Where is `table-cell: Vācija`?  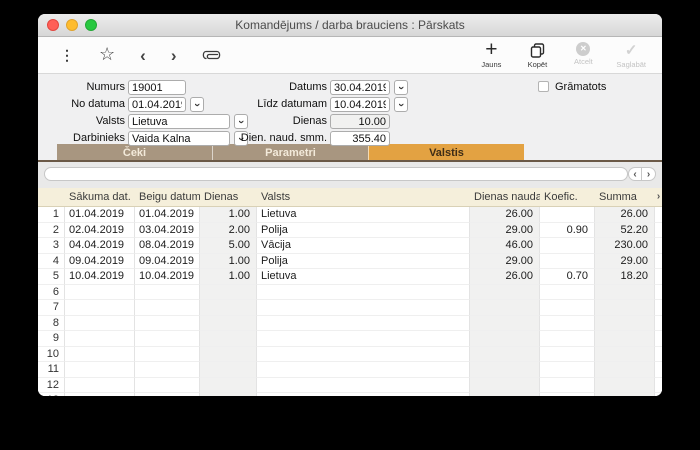
table-cell: Vācija is located at coordinates (363, 246).